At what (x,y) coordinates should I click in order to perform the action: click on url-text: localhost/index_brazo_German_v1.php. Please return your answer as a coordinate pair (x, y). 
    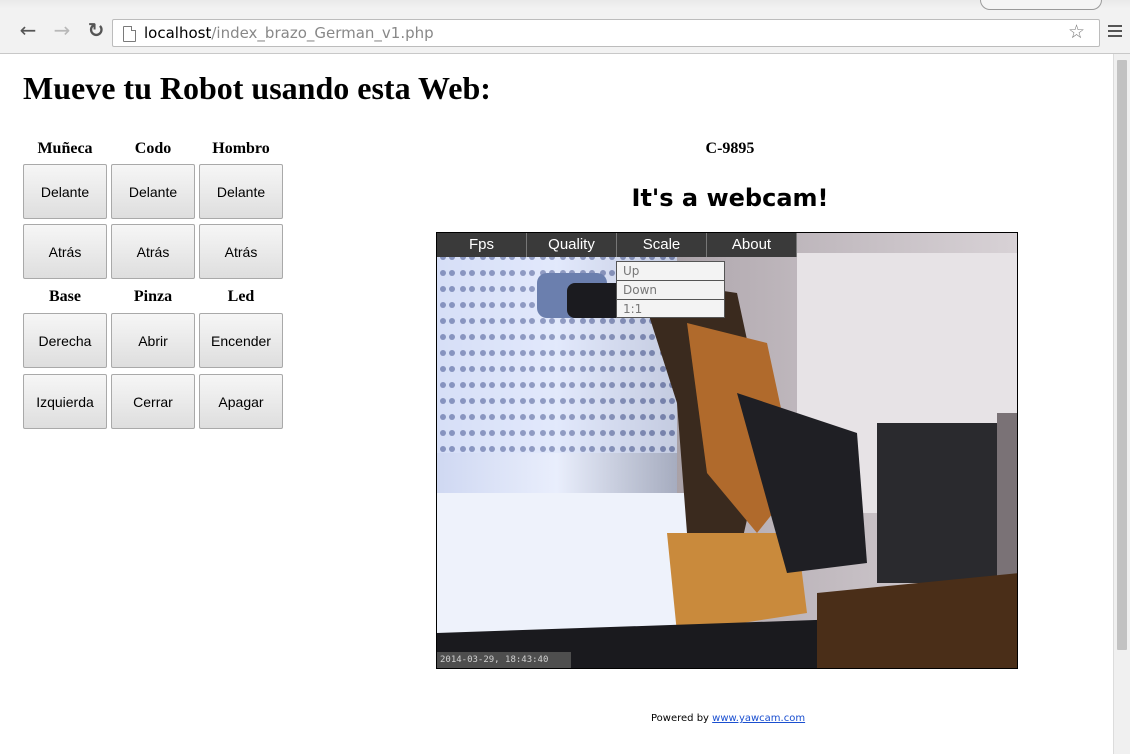
    Looking at the image, I should click on (289, 33).